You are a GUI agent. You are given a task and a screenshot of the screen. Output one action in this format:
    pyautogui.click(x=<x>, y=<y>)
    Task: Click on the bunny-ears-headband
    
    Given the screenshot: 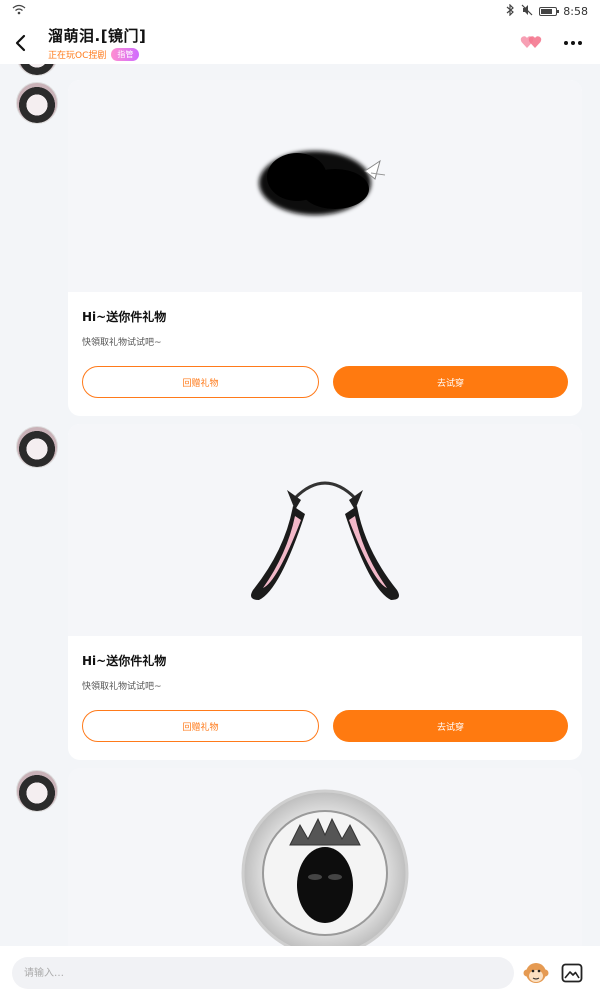 What is the action you would take?
    pyautogui.click(x=325, y=540)
    